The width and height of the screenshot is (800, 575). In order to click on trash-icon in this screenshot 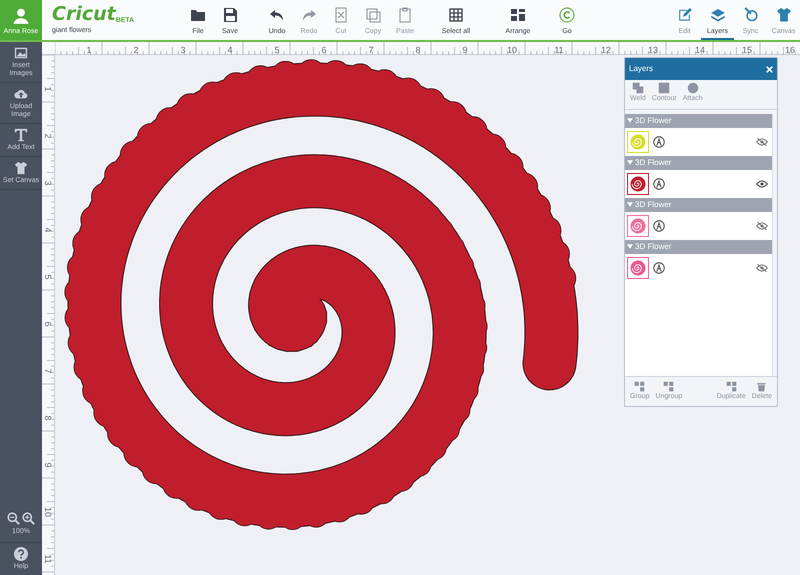, I will do `click(762, 386)`.